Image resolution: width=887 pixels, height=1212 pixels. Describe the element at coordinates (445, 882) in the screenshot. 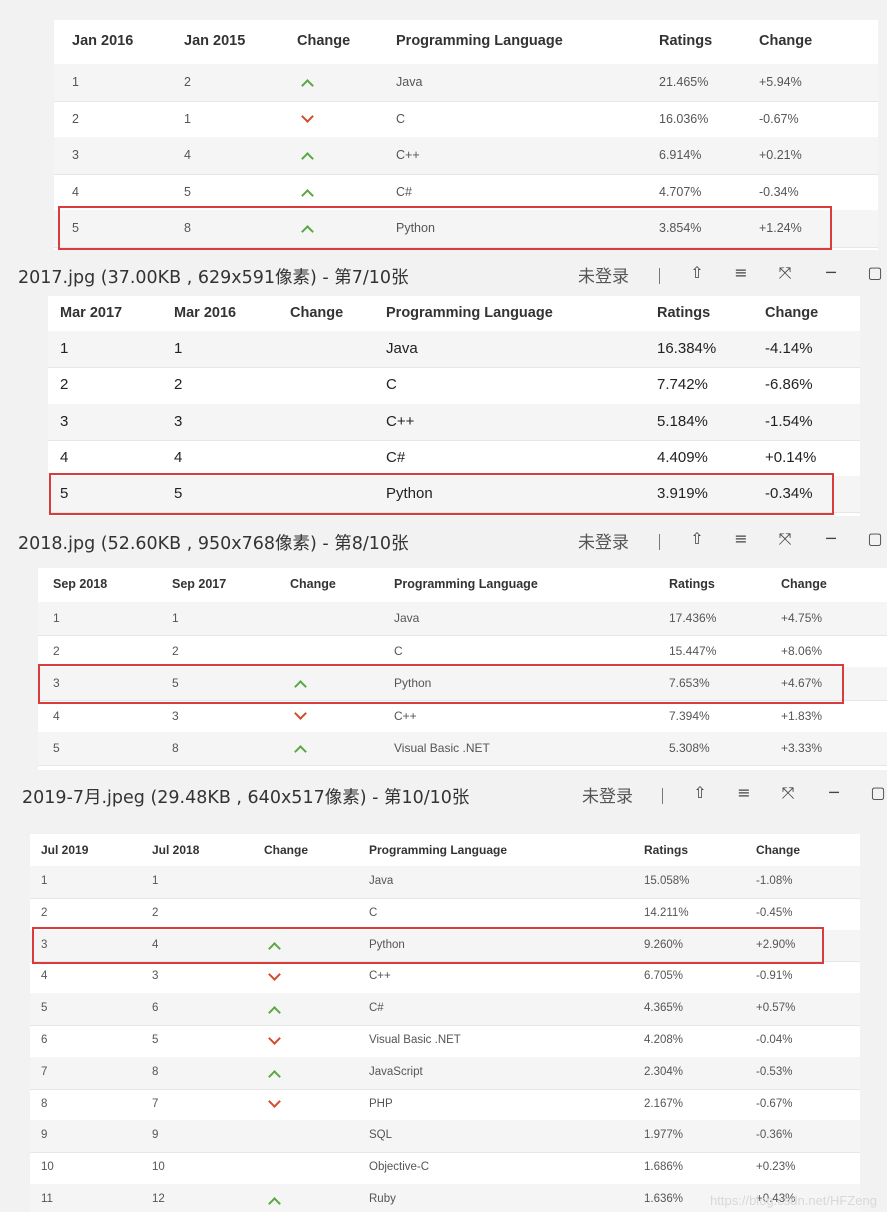

I see `table-row: 1 1 Java 15.058% -1.08%` at that location.